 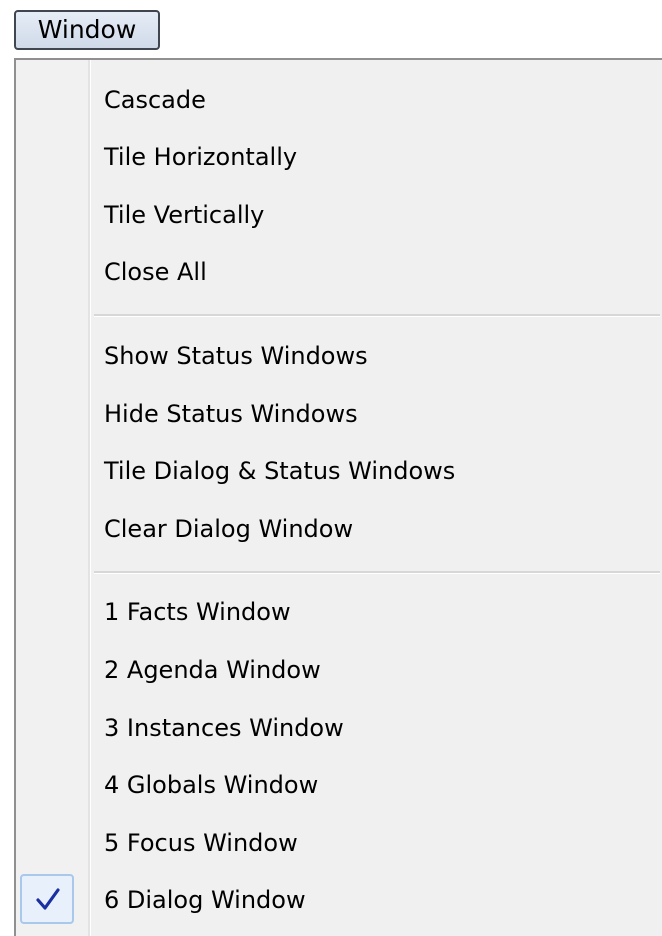 I want to click on menu-item-label: Tile Vertically, so click(x=184, y=215).